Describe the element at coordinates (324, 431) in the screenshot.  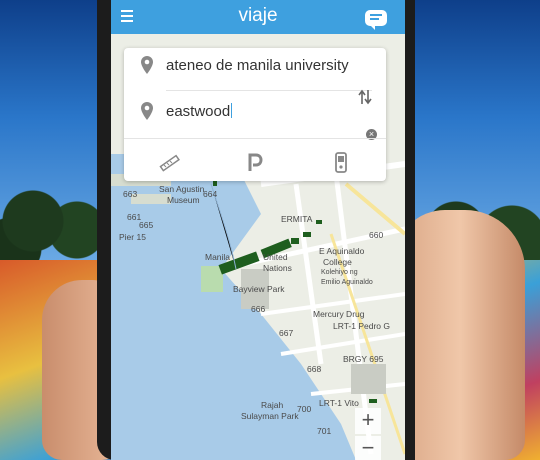
I see `map-label: 701` at that location.